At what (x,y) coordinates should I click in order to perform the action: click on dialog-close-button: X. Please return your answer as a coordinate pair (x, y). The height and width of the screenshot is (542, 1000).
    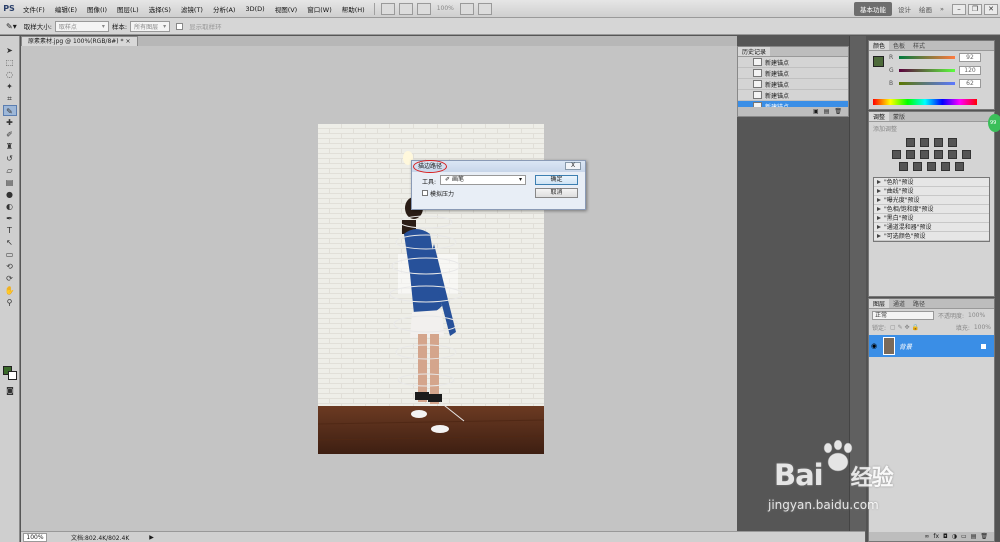
    Looking at the image, I should click on (573, 166).